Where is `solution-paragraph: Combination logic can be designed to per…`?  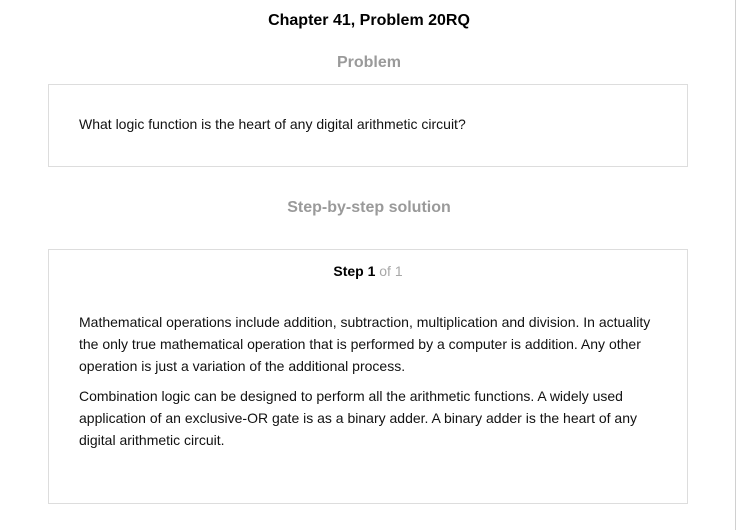
solution-paragraph: Combination logic can be designed to per… is located at coordinates (358, 418).